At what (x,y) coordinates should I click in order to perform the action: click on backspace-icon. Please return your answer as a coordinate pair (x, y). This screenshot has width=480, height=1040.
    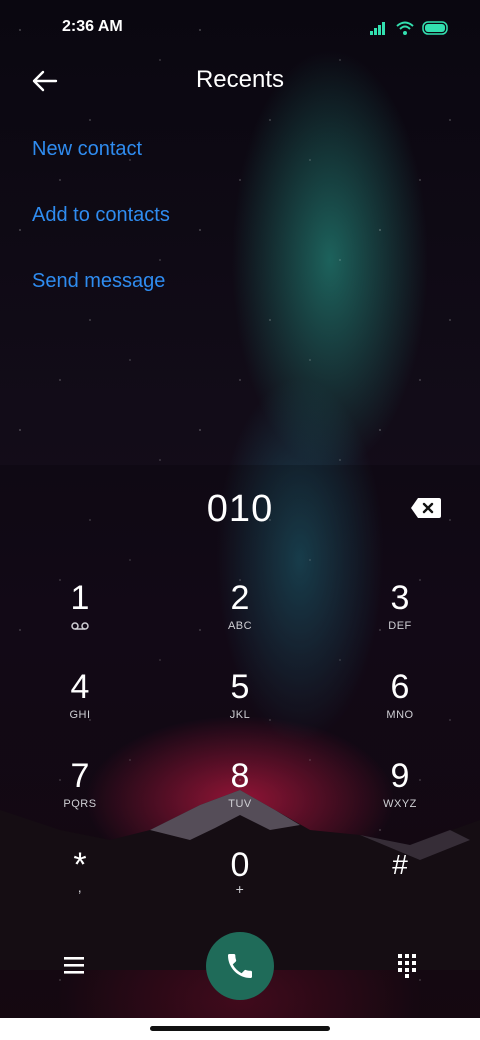
    Looking at the image, I should click on (426, 508).